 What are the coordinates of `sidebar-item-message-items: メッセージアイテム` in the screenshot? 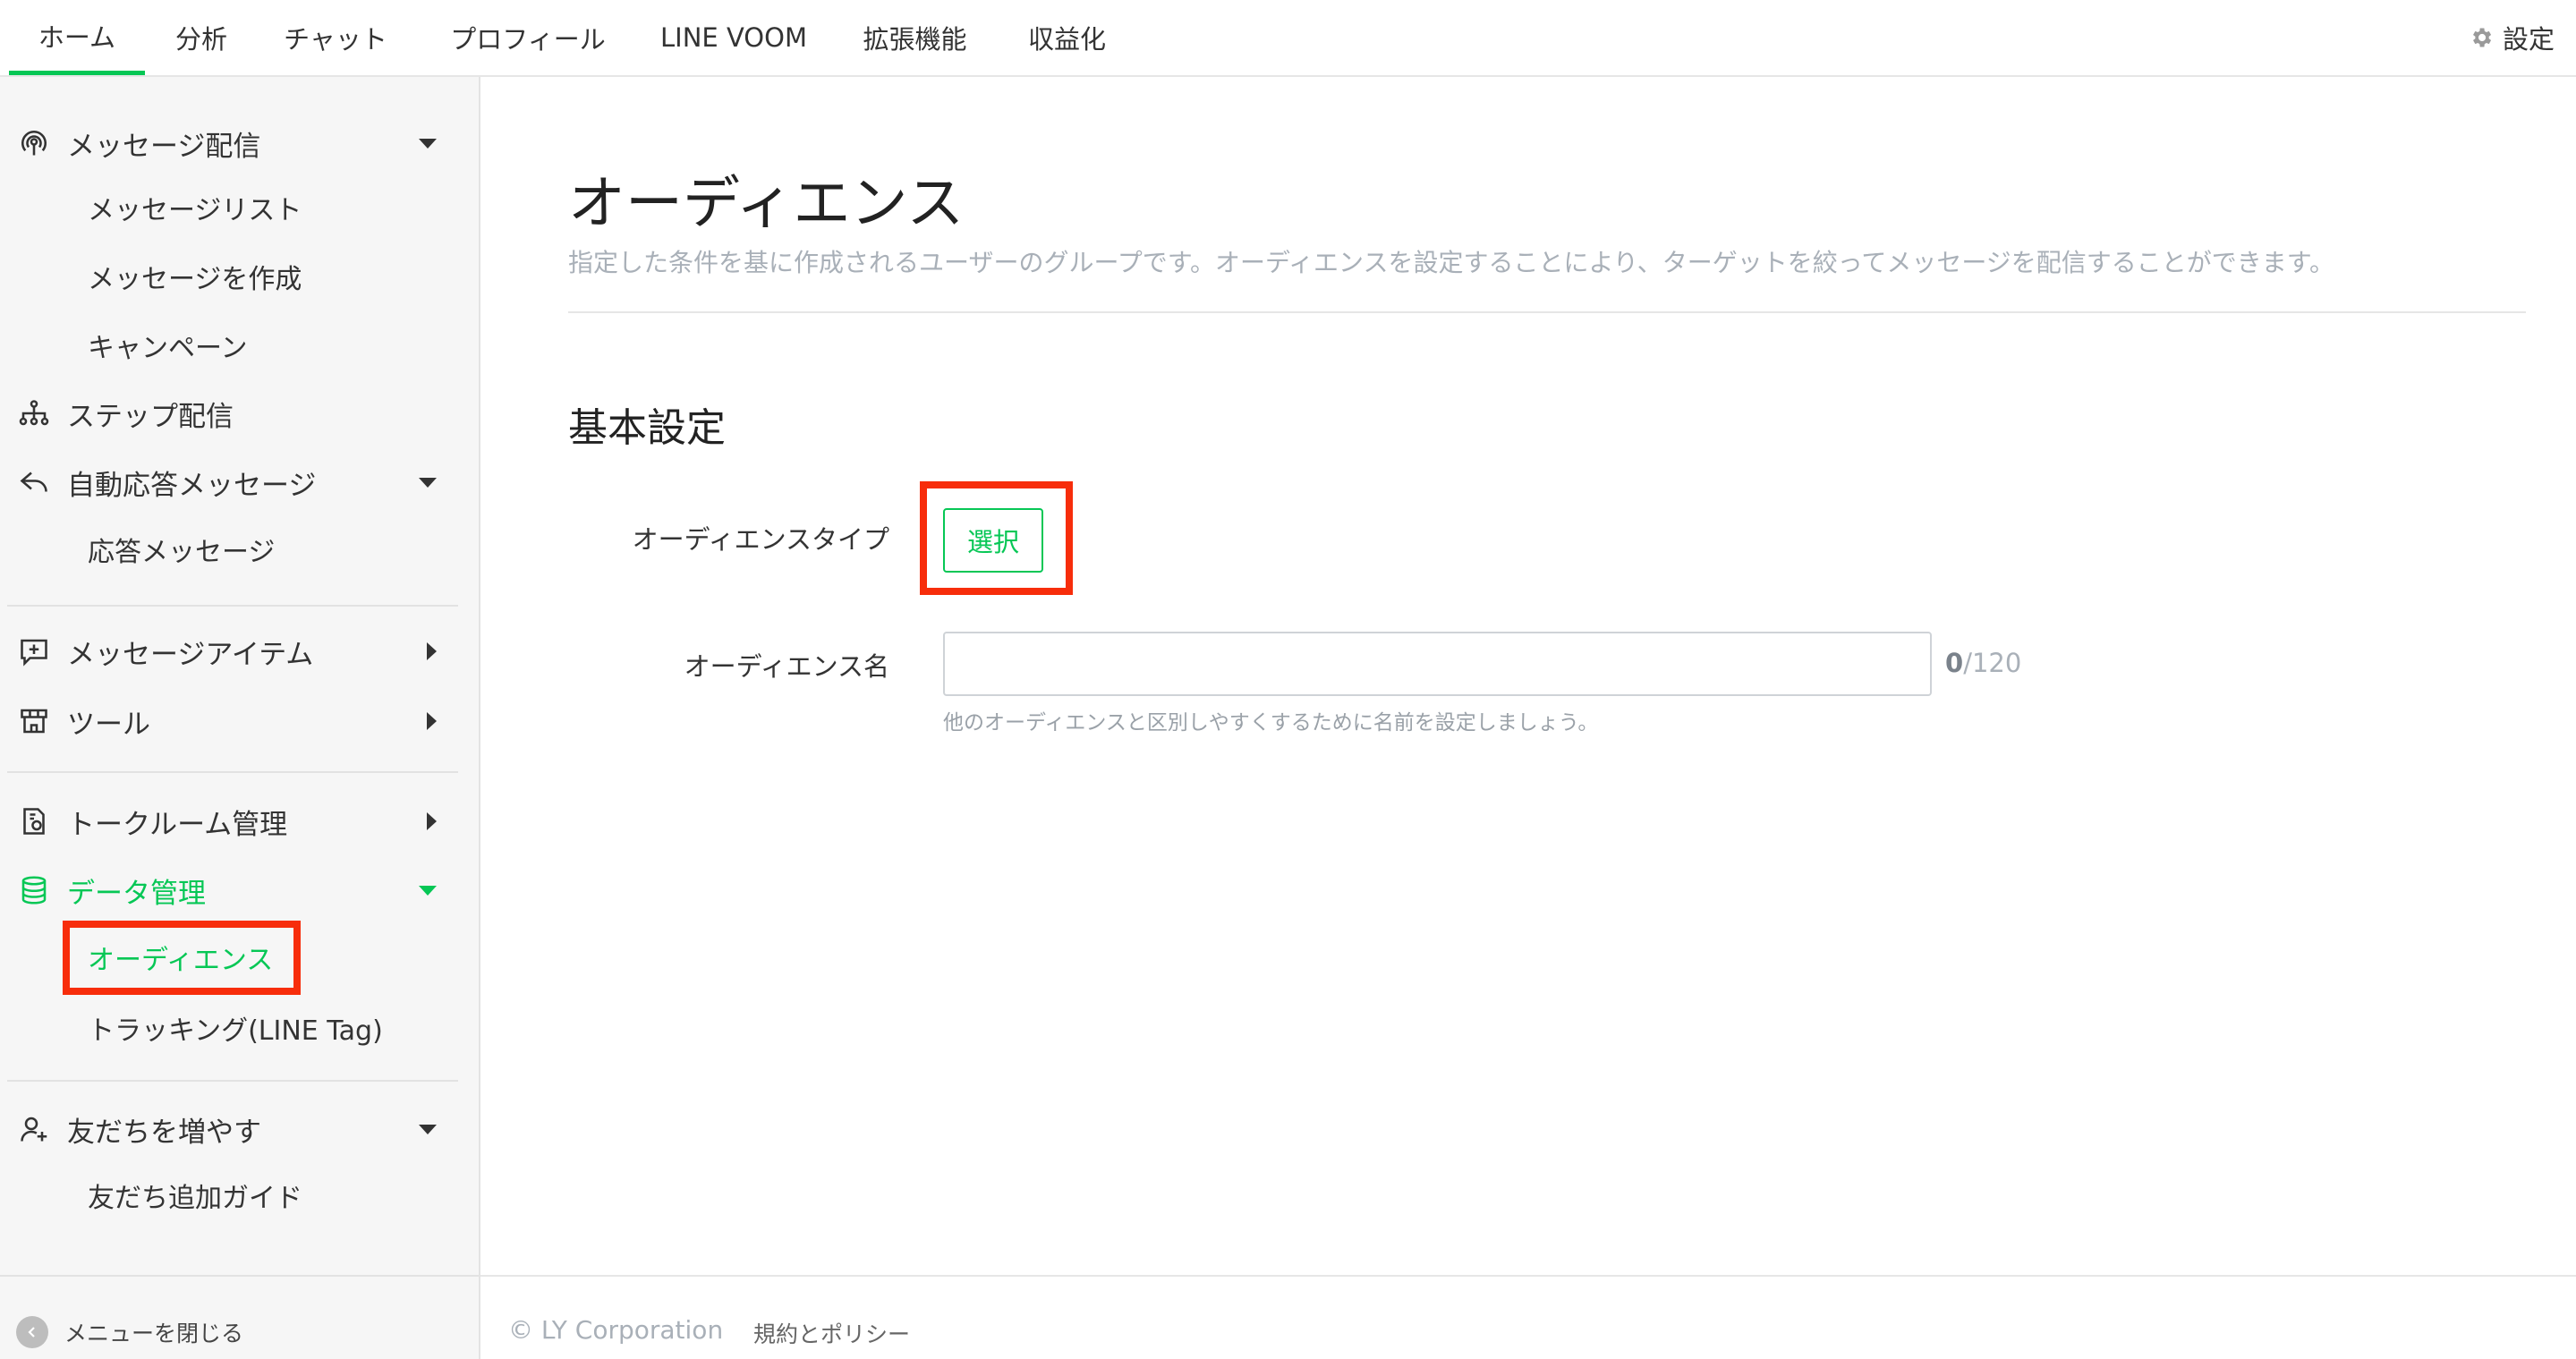 It's located at (228, 651).